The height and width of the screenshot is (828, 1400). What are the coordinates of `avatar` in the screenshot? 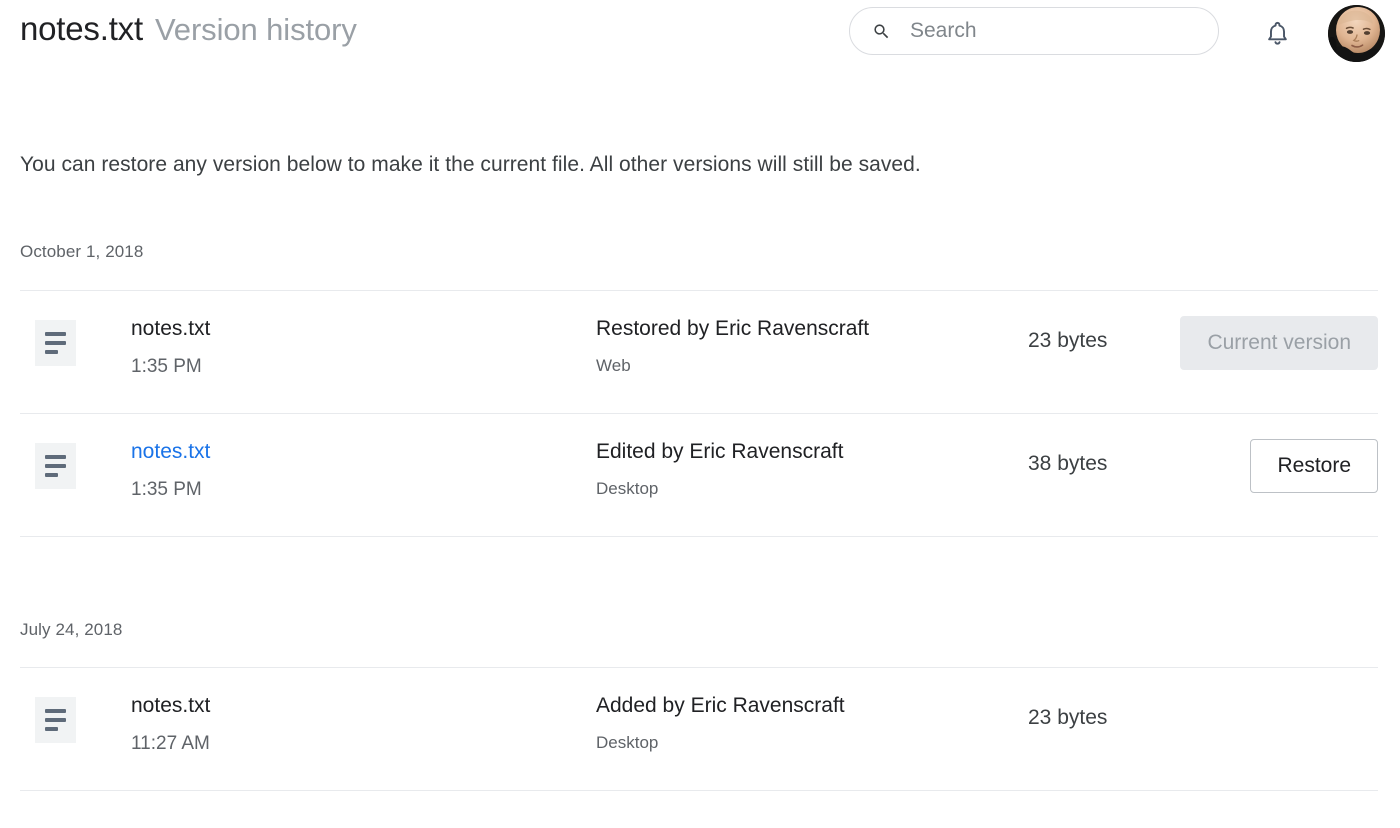 It's located at (1356, 33).